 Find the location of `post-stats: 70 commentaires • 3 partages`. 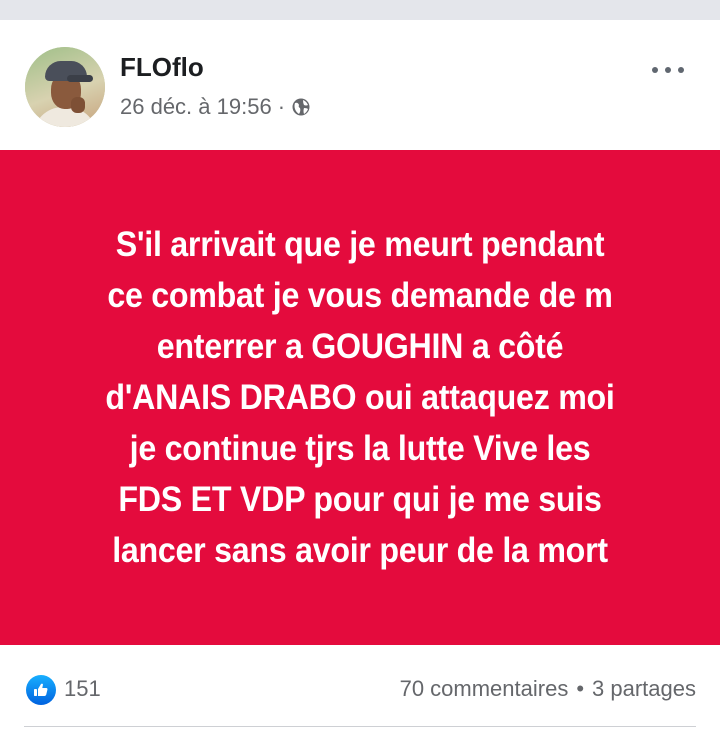

post-stats: 70 commentaires • 3 partages is located at coordinates (548, 689).